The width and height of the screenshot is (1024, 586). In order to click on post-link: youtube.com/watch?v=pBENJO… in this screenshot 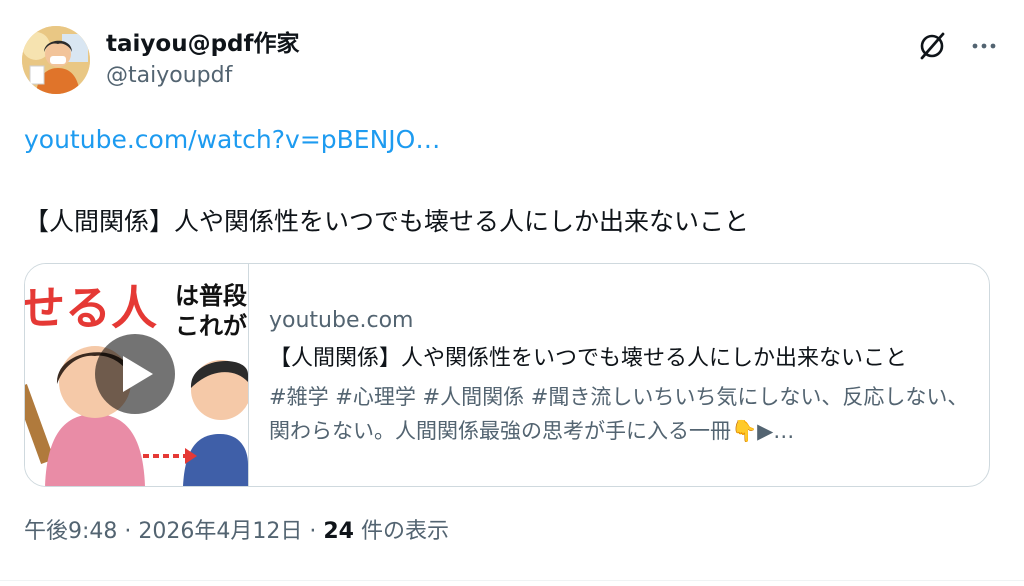, I will do `click(232, 140)`.